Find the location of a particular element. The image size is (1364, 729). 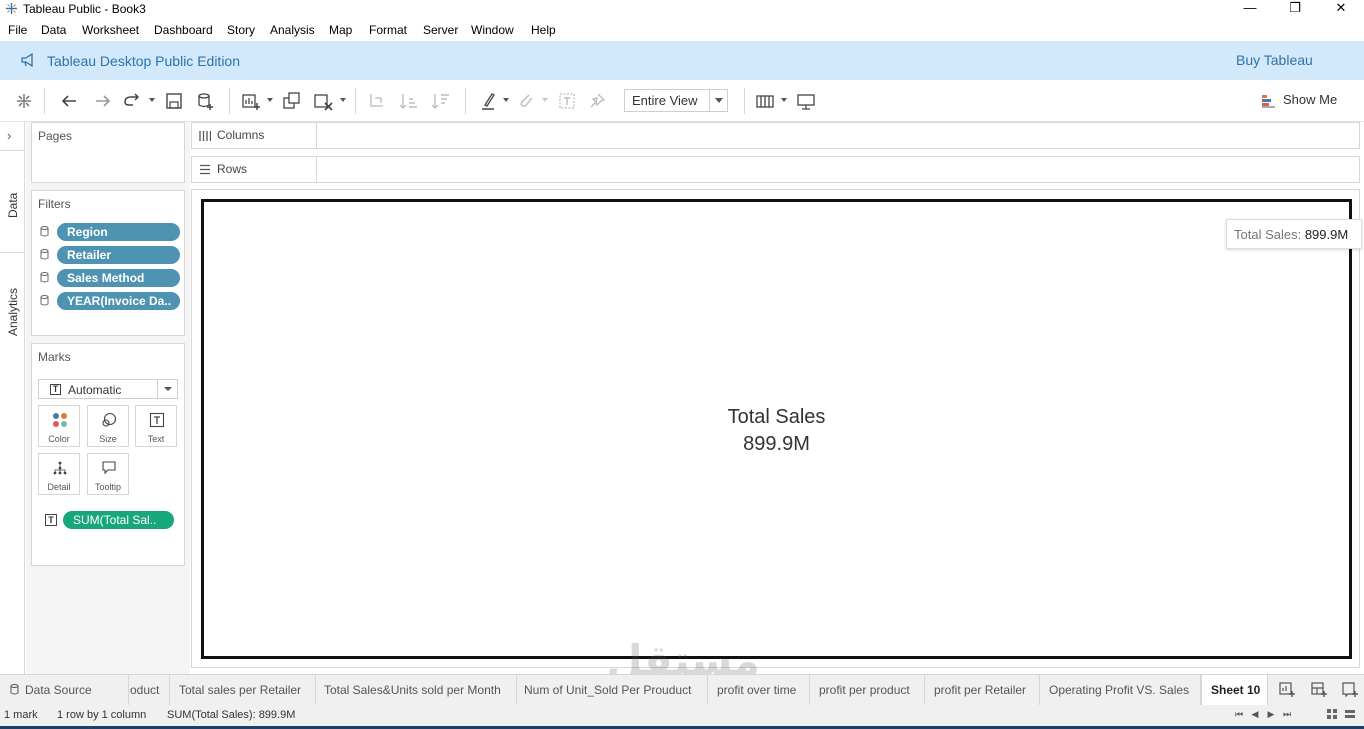

chevron-right-icon: › is located at coordinates (9, 135).